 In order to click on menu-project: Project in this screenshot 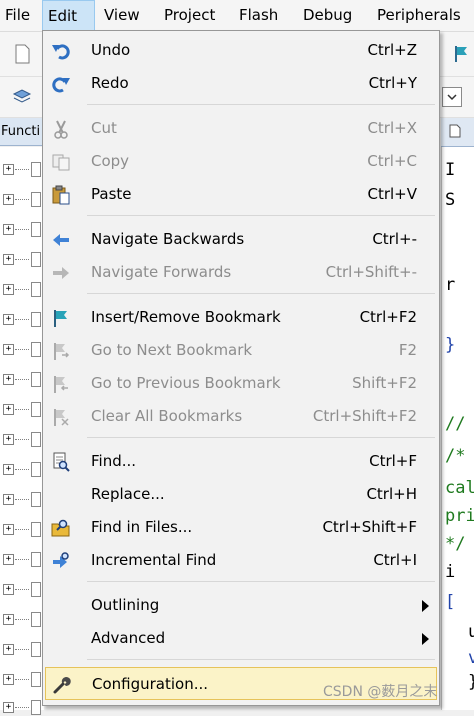, I will do `click(189, 15)`.